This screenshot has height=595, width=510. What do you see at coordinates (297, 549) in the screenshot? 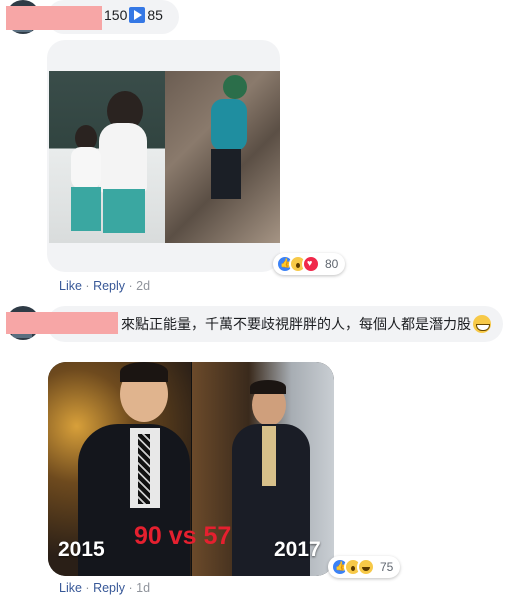
I see `year-label-right: 2017` at bounding box center [297, 549].